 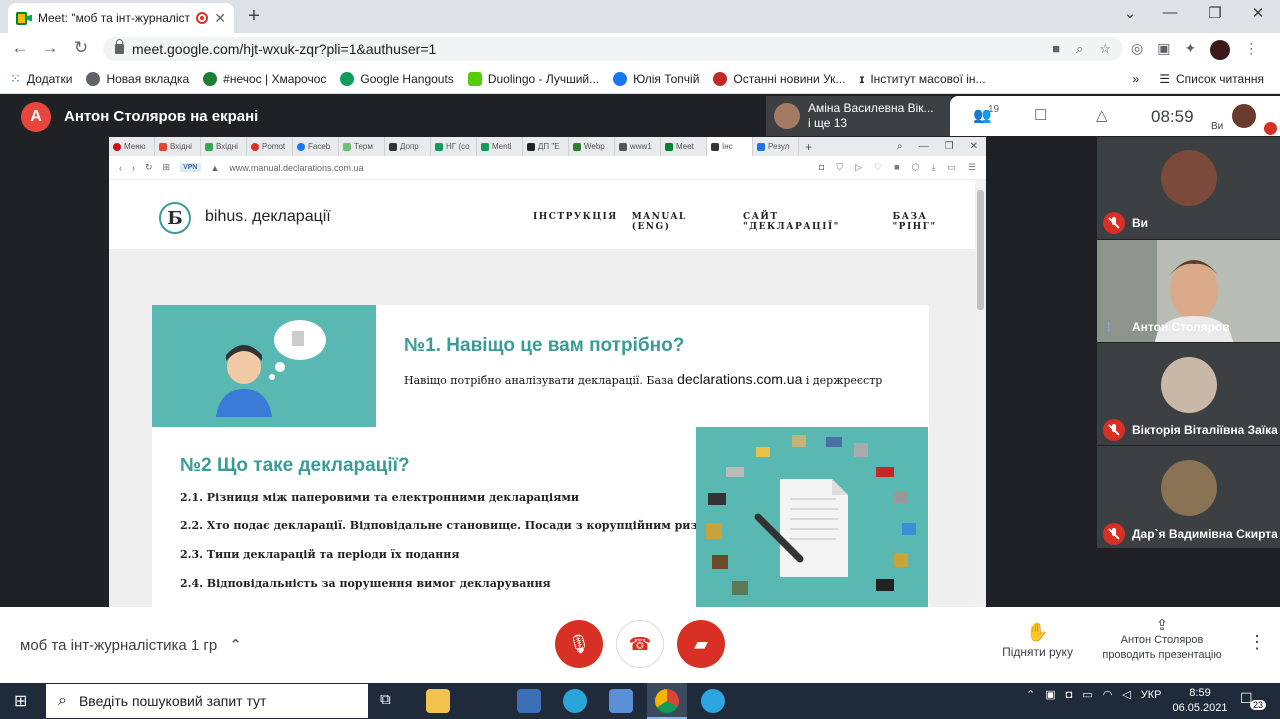 I want to click on new-tab-button: +, so click(x=254, y=16).